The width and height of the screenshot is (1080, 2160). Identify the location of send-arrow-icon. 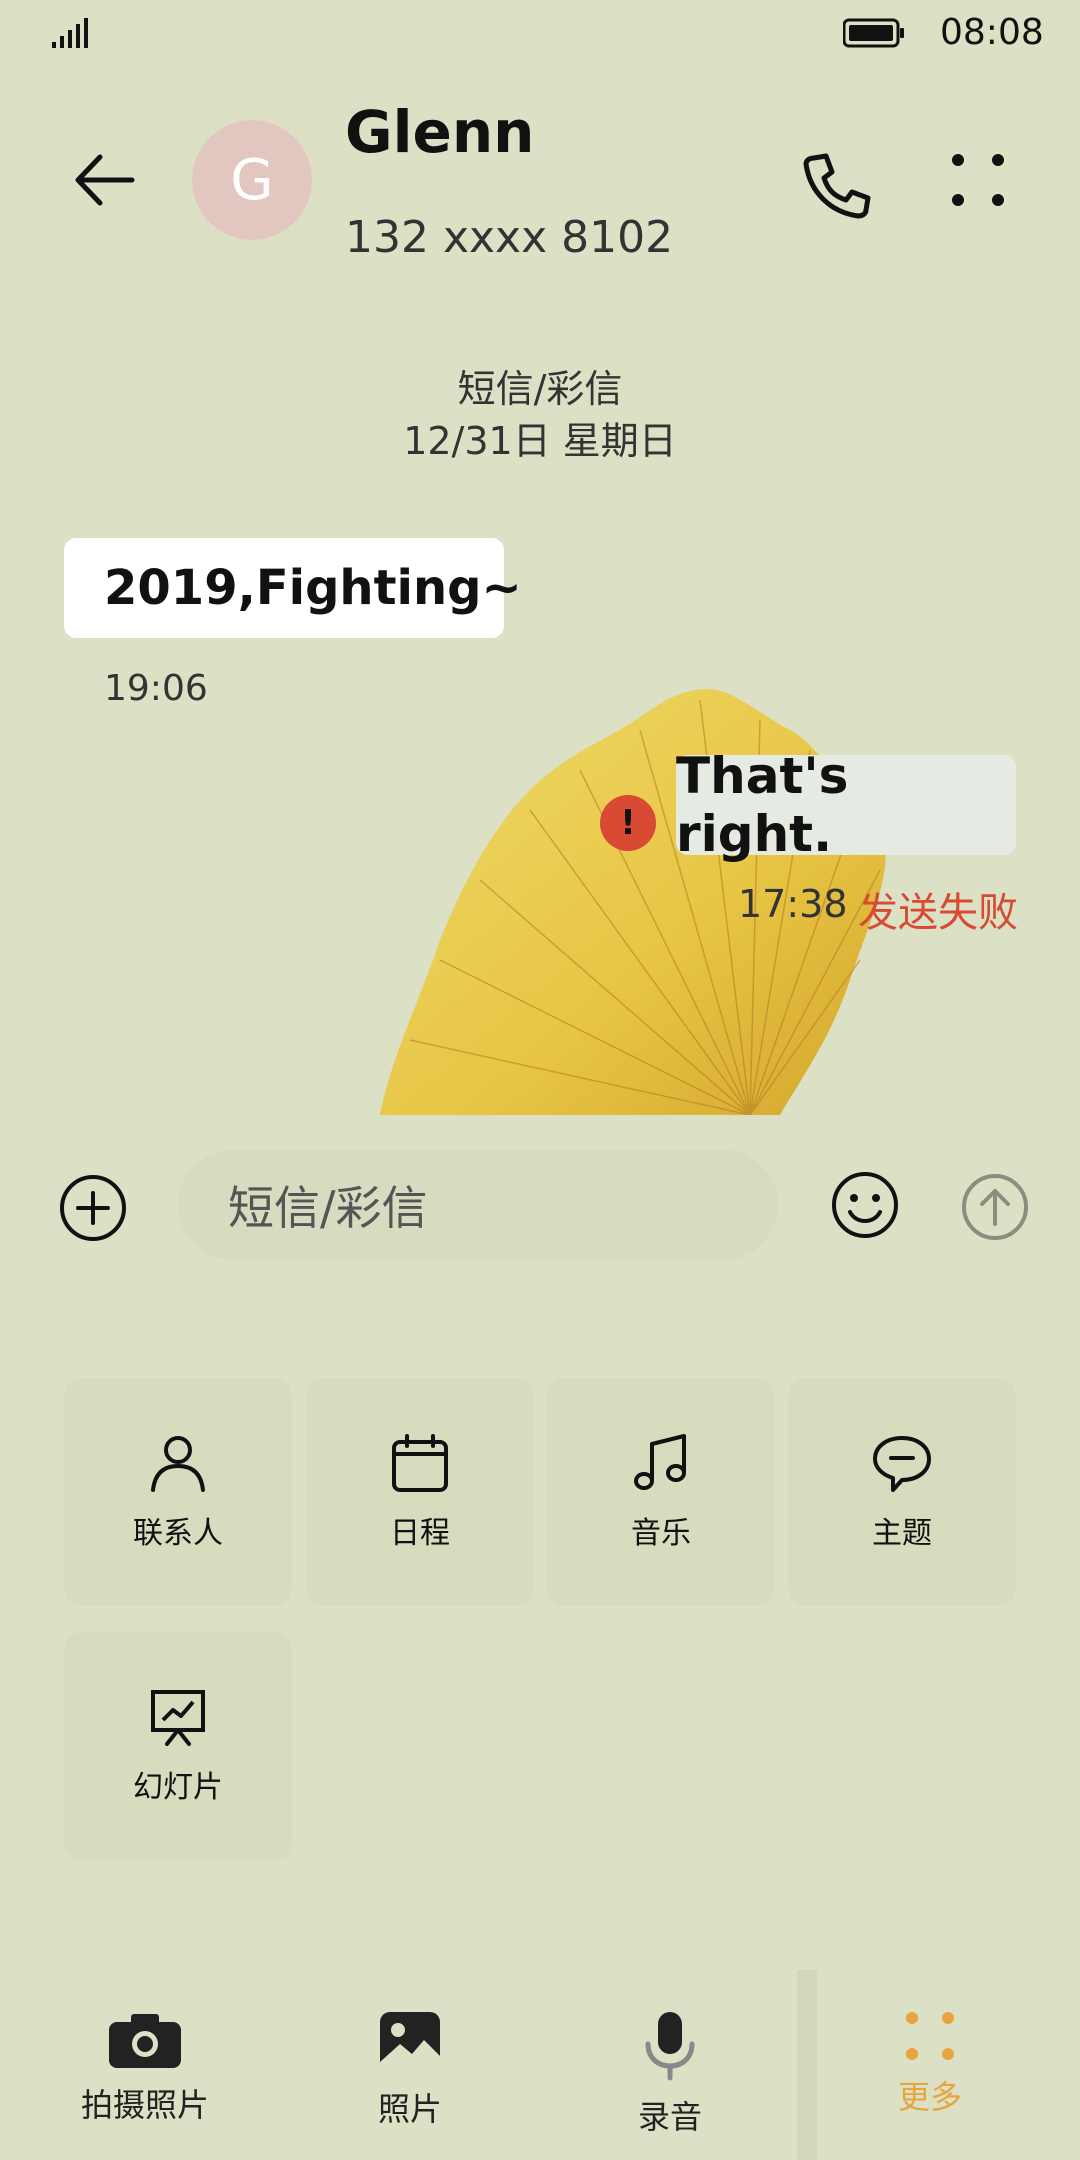
(995, 1207).